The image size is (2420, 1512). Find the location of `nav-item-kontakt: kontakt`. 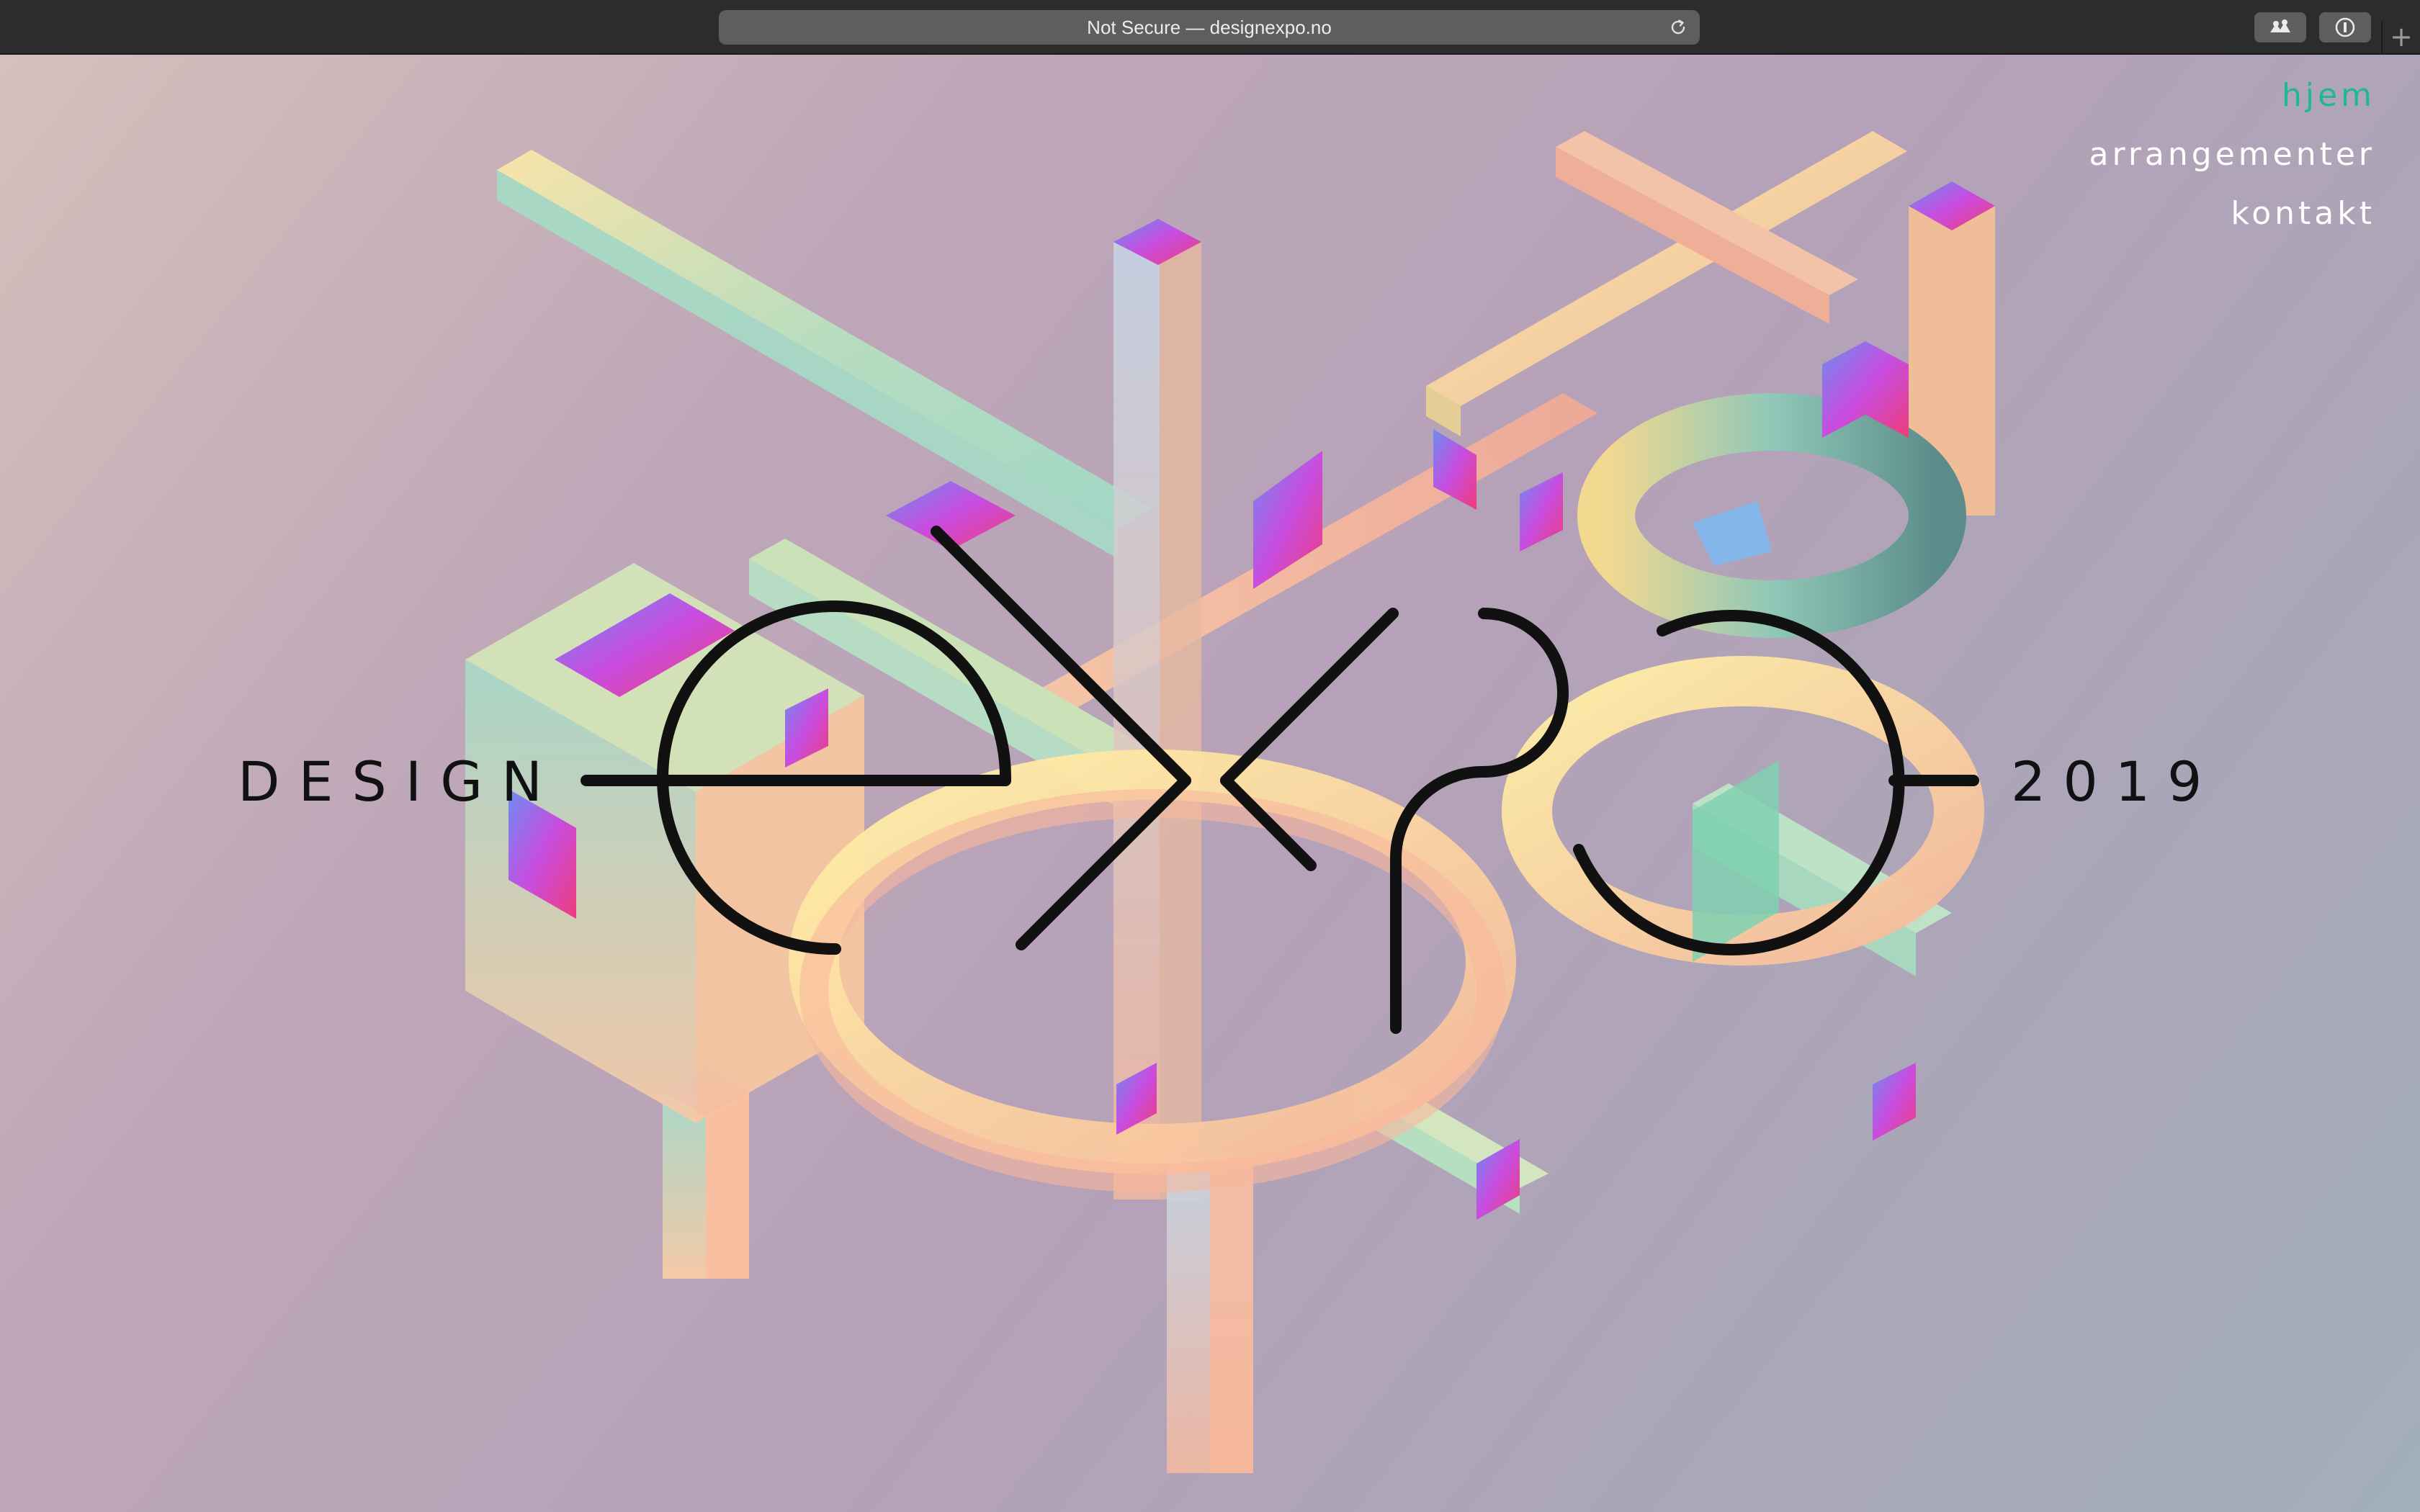

nav-item-kontakt: kontakt is located at coordinates (2232, 213).